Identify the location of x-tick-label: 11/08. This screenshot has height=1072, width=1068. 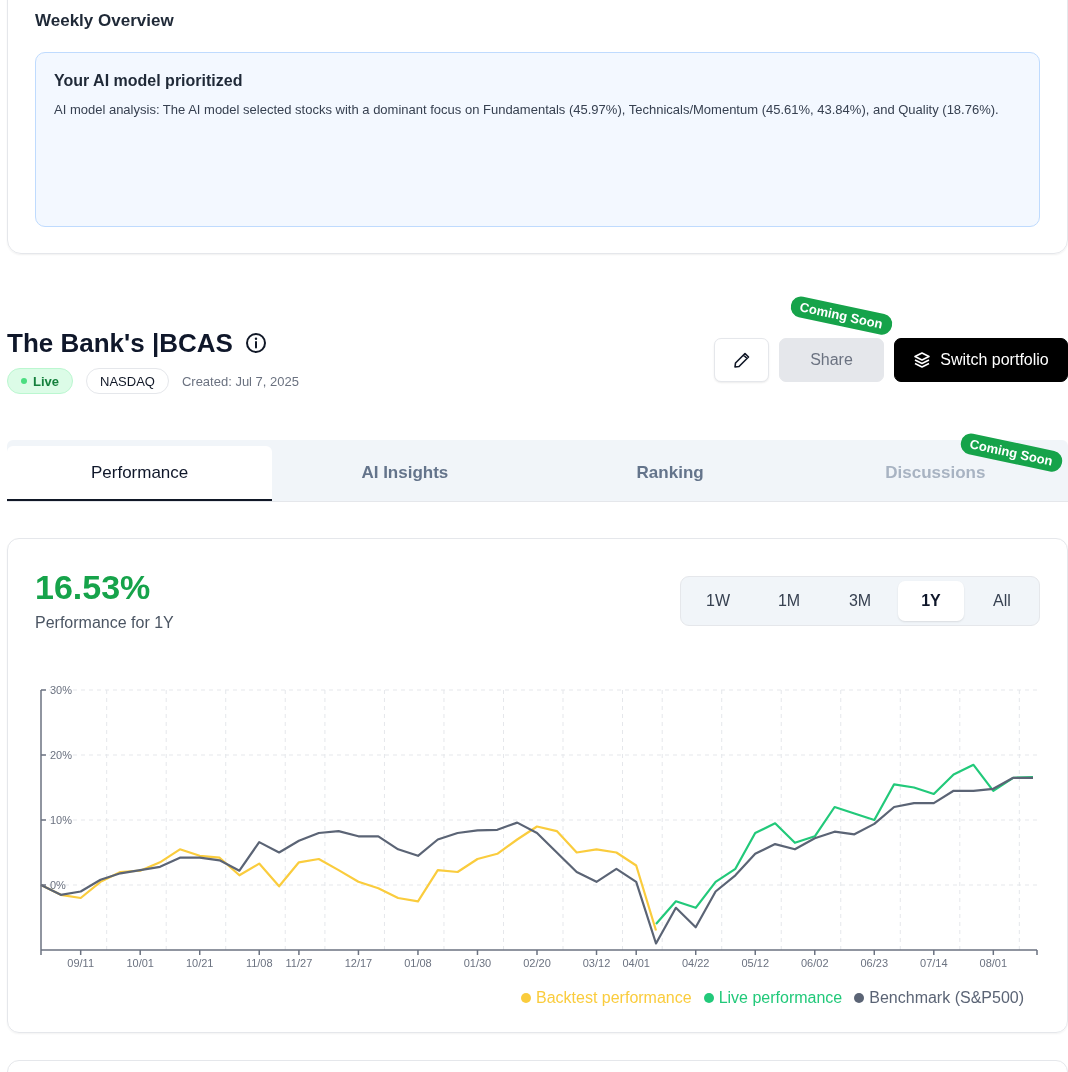
(259, 963).